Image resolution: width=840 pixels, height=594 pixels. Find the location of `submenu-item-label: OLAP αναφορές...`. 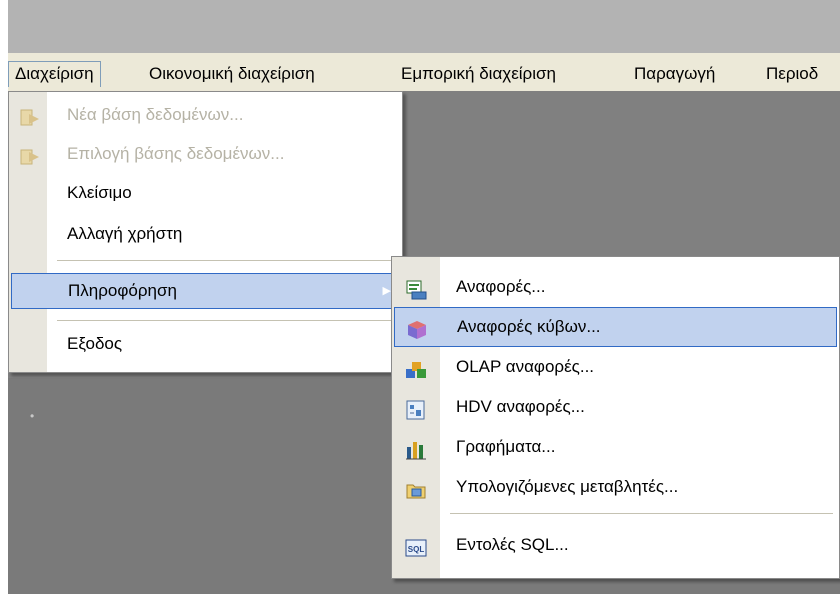

submenu-item-label: OLAP αναφορές... is located at coordinates (525, 366).